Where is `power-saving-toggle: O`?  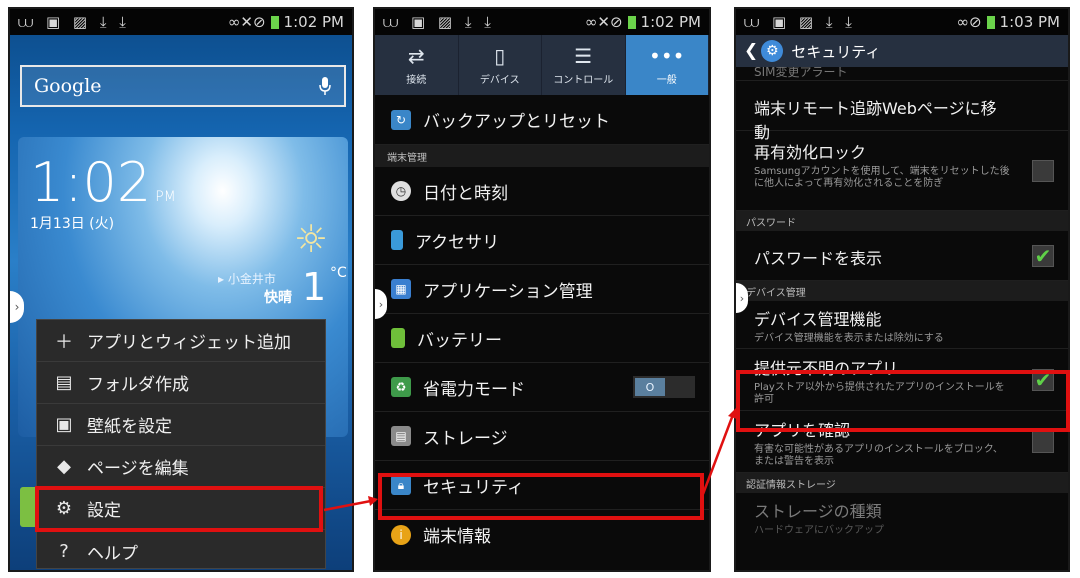 power-saving-toggle: O is located at coordinates (664, 387).